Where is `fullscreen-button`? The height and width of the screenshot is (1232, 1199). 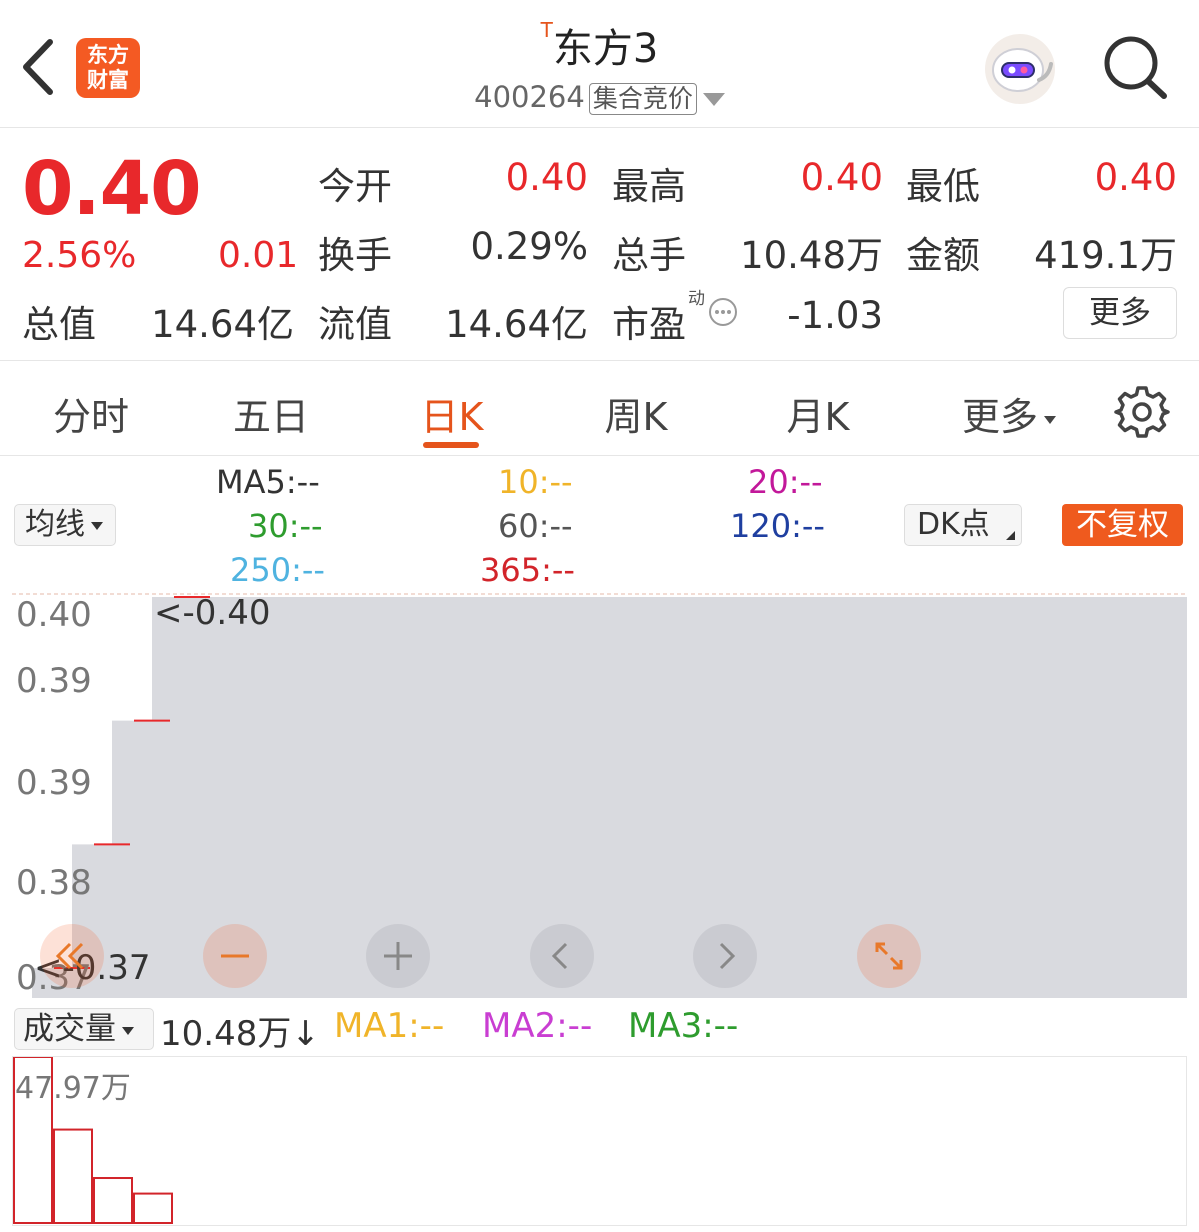 fullscreen-button is located at coordinates (889, 956).